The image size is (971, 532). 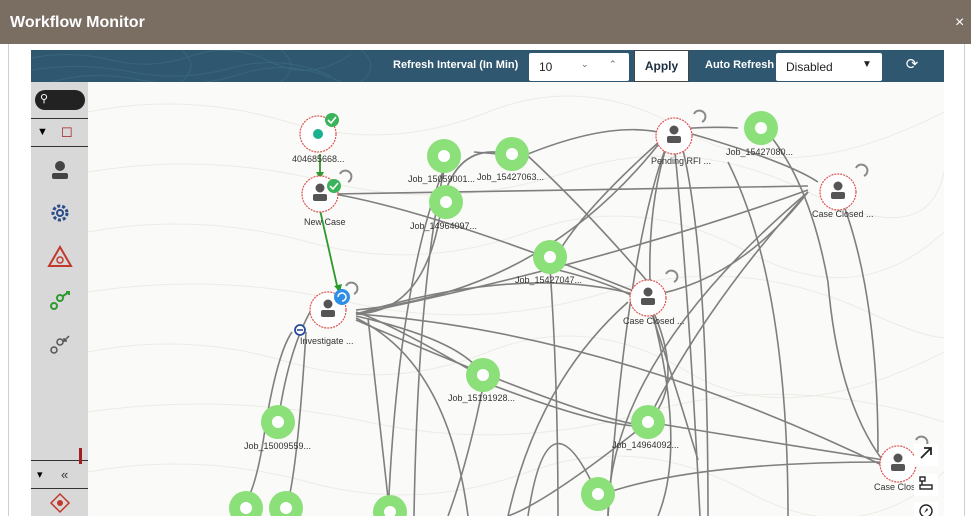 I want to click on auto-refresh-select: Disabled ▼, so click(x=829, y=67).